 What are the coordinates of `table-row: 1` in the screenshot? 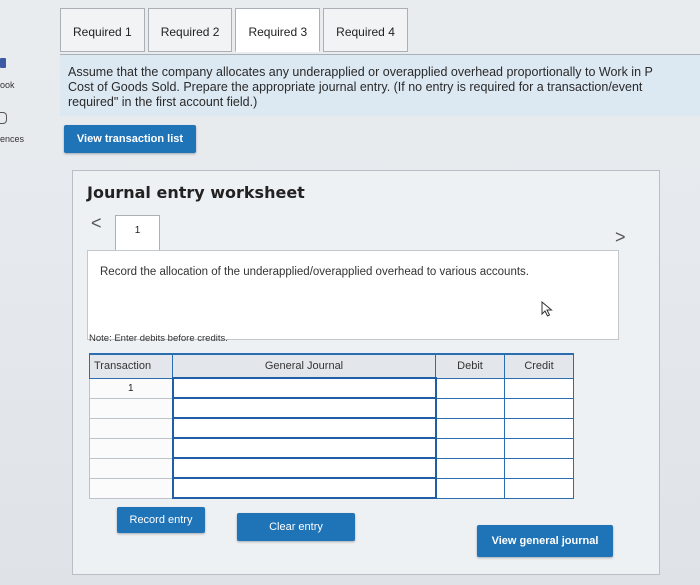 It's located at (331, 388).